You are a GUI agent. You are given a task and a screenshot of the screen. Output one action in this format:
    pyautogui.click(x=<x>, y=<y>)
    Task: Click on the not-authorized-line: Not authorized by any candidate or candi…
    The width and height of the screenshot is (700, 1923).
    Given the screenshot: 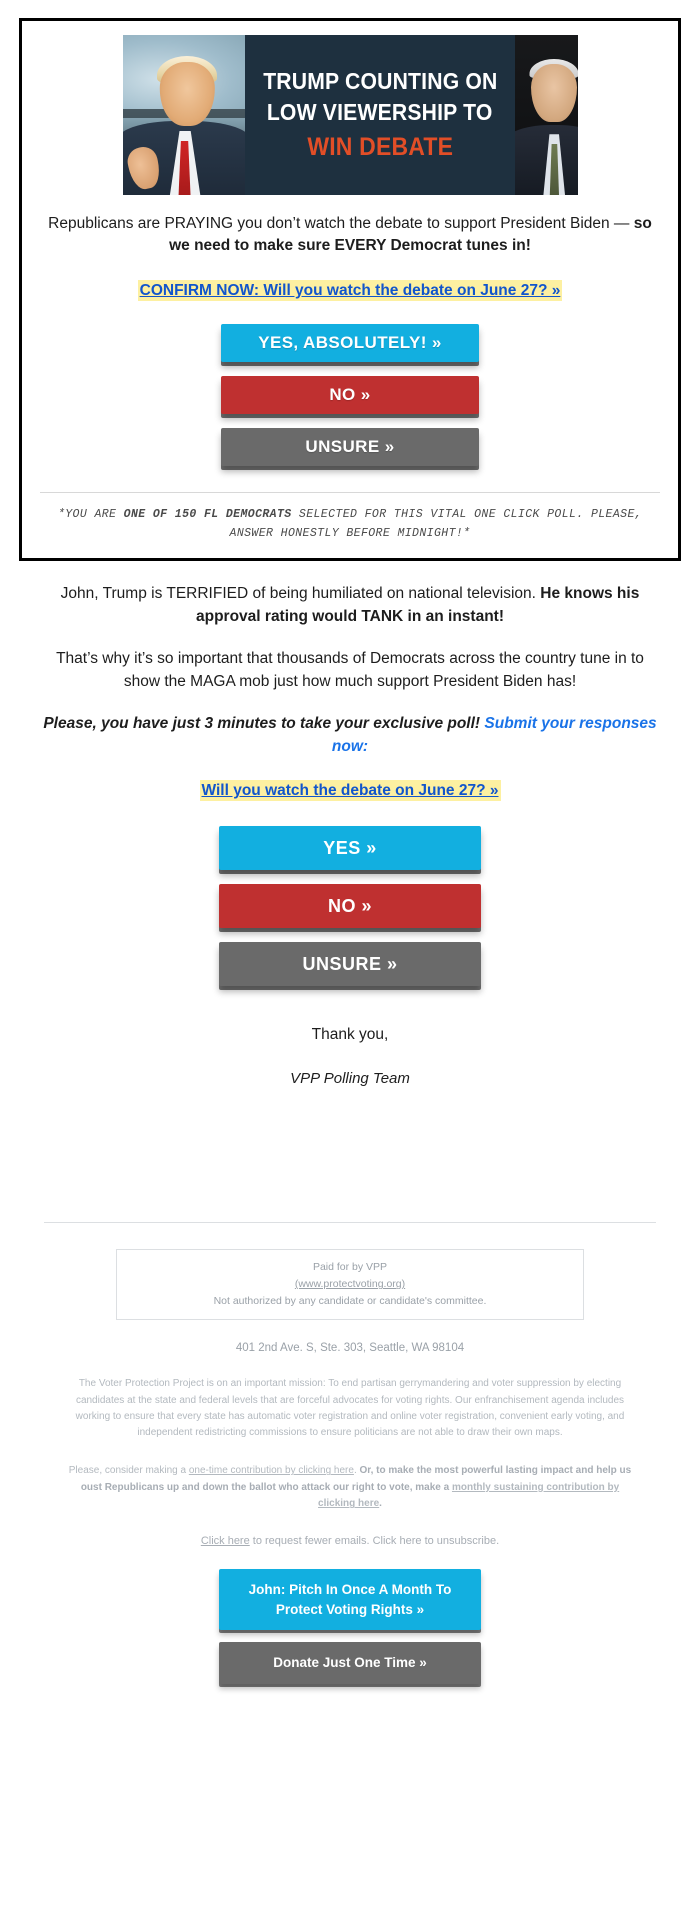 What is the action you would take?
    pyautogui.click(x=350, y=1301)
    